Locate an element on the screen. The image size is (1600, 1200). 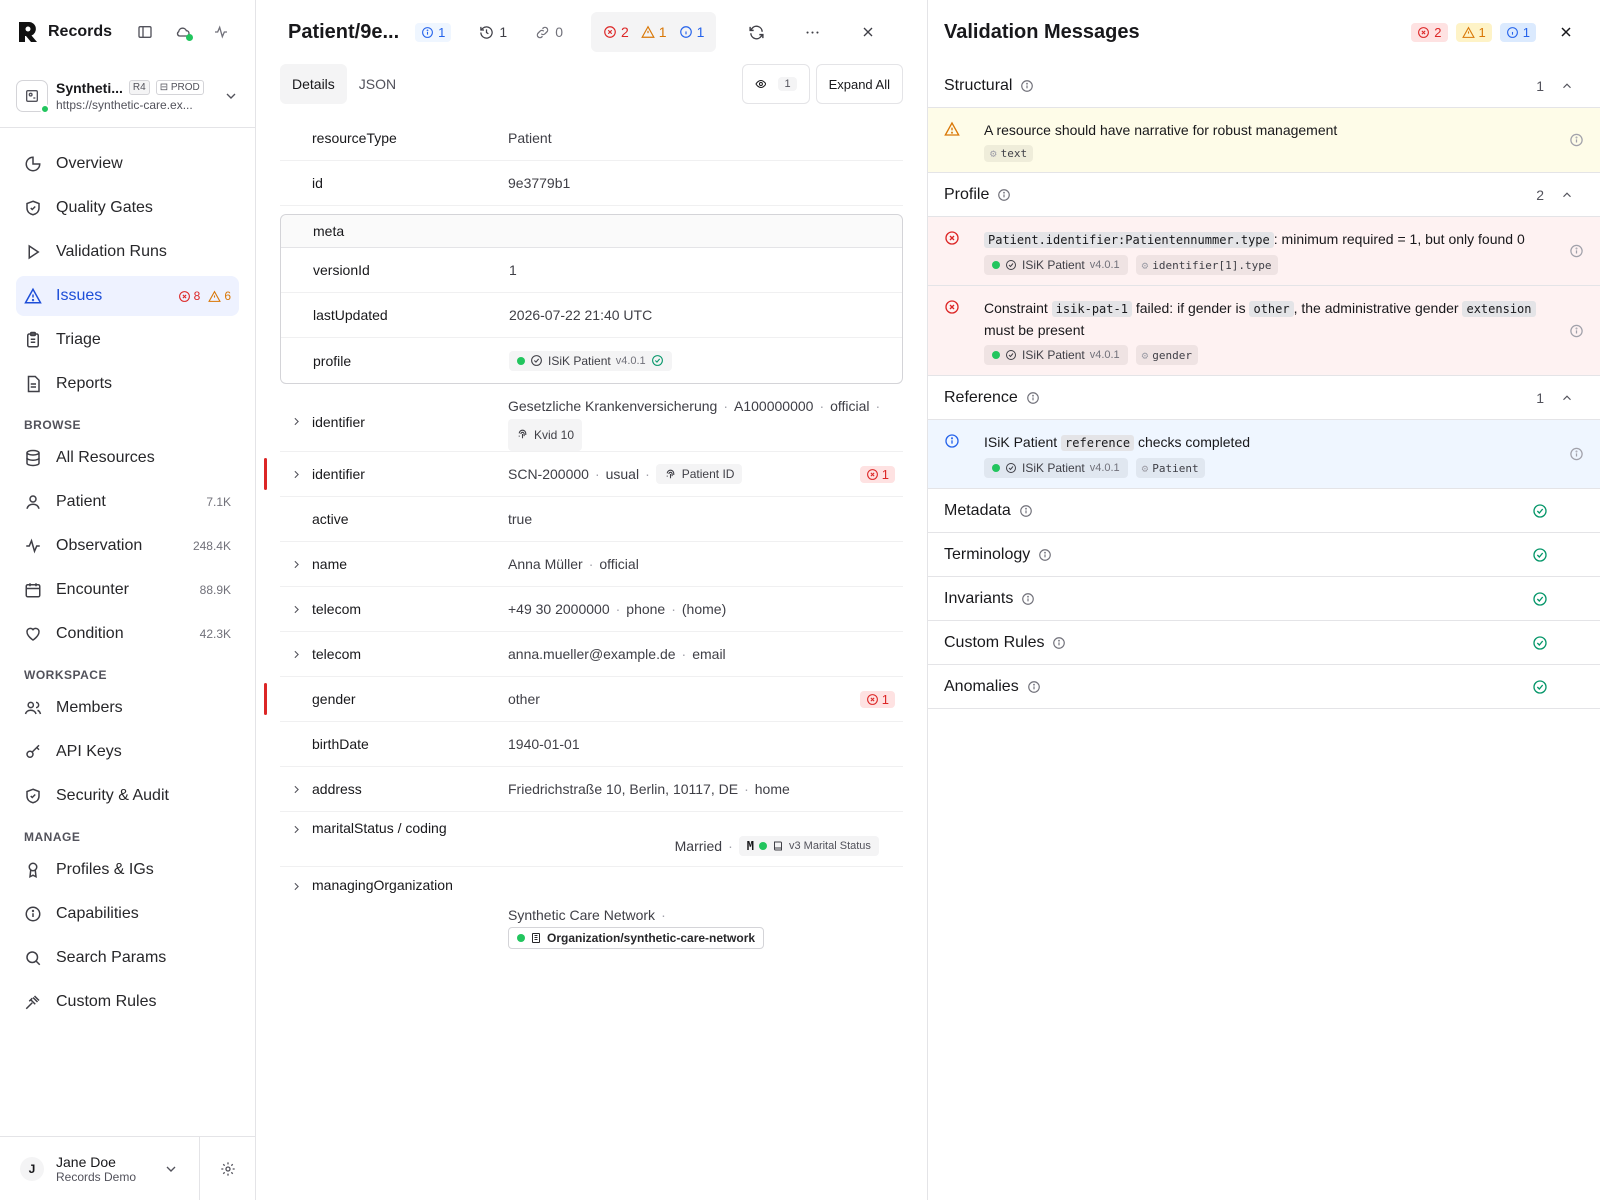
field-value: 1 is located at coordinates (513, 270).